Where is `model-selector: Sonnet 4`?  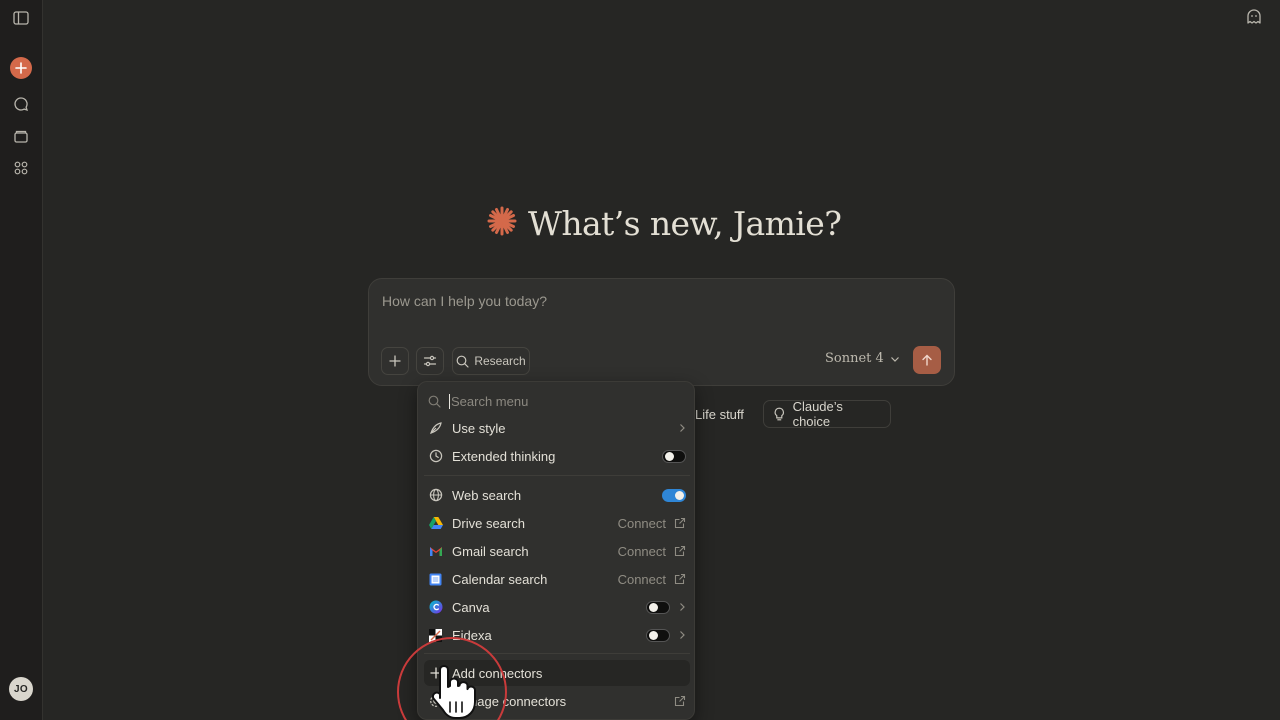 model-selector: Sonnet 4 is located at coordinates (862, 358).